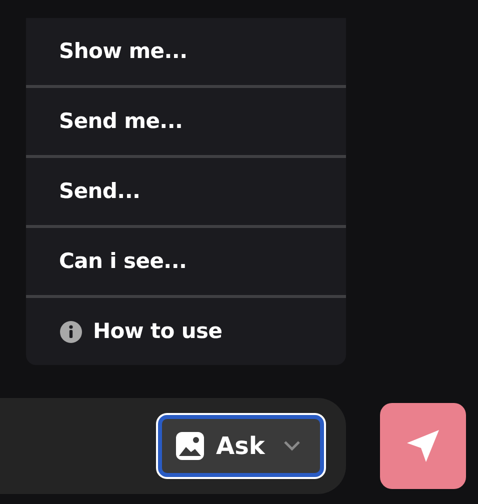 This screenshot has width=478, height=504. I want to click on help-menu-item: How to use, so click(186, 331).